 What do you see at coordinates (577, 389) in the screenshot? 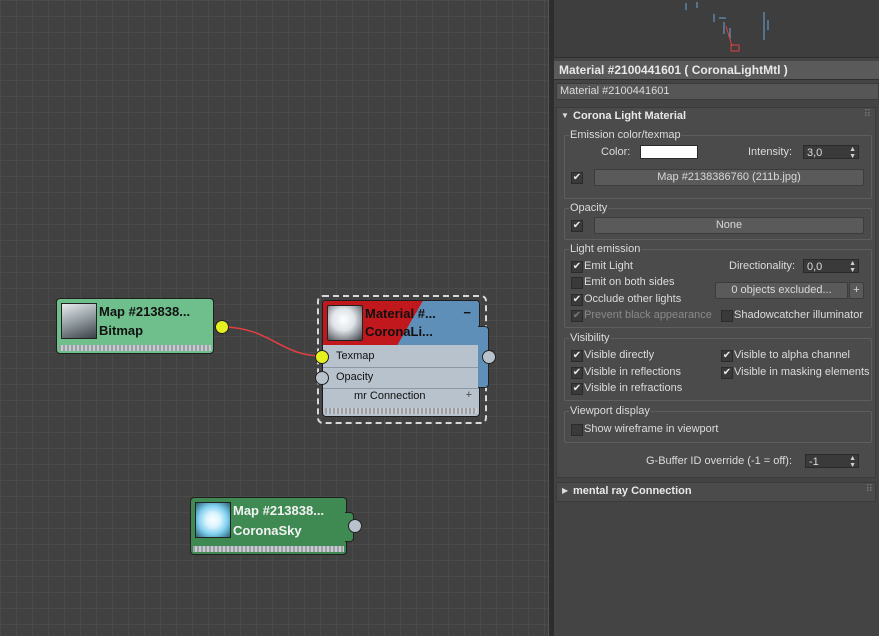
I see `visible-refractions-checkbox: ✔` at bounding box center [577, 389].